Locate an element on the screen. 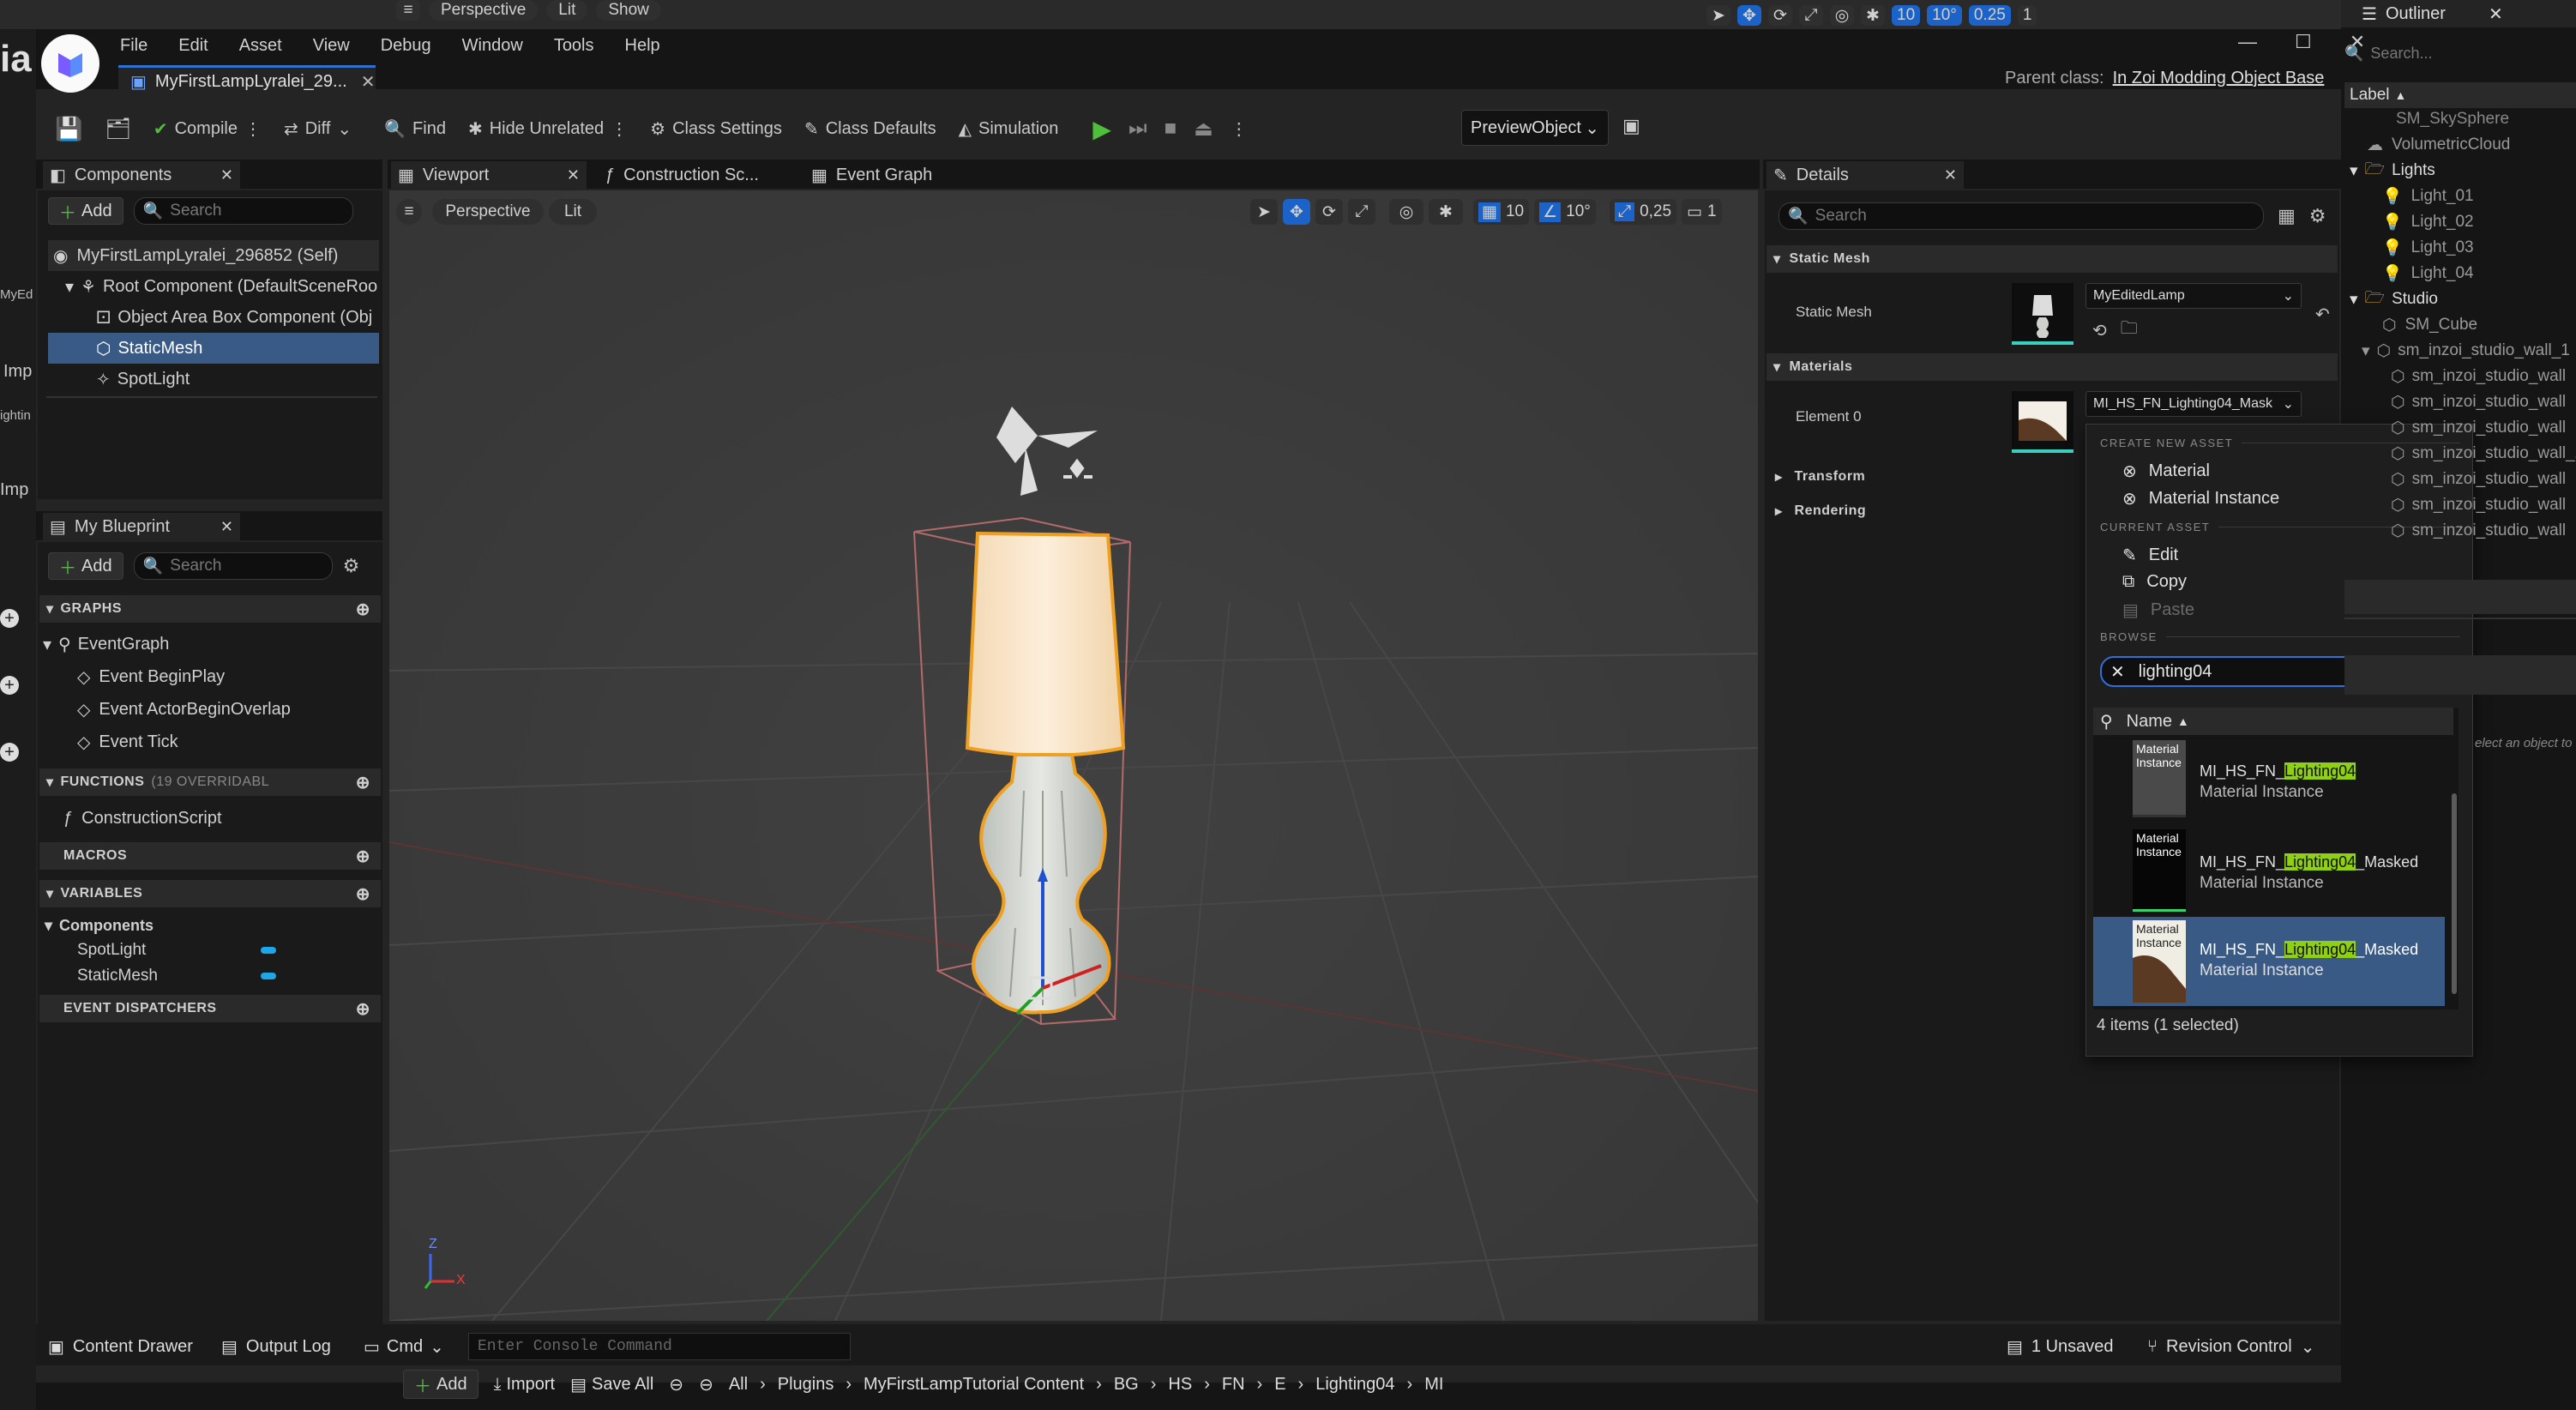 This screenshot has height=1410, width=2576. close-outliner-icon: ✕ is located at coordinates (2496, 14).